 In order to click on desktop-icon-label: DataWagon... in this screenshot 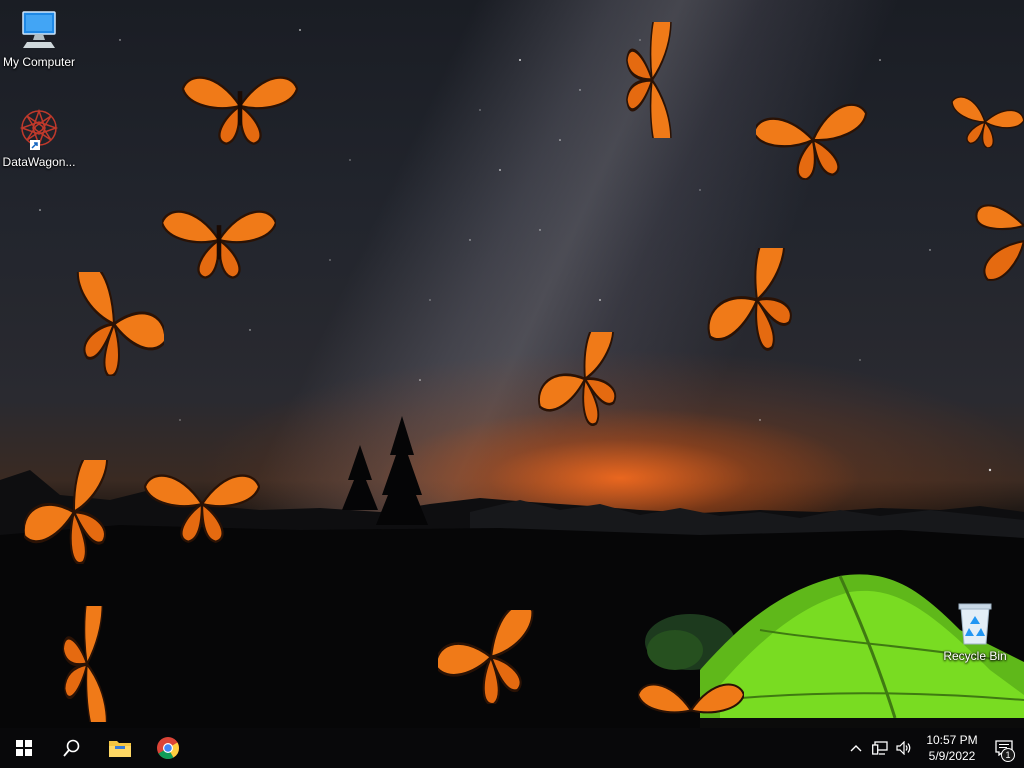, I will do `click(39, 162)`.